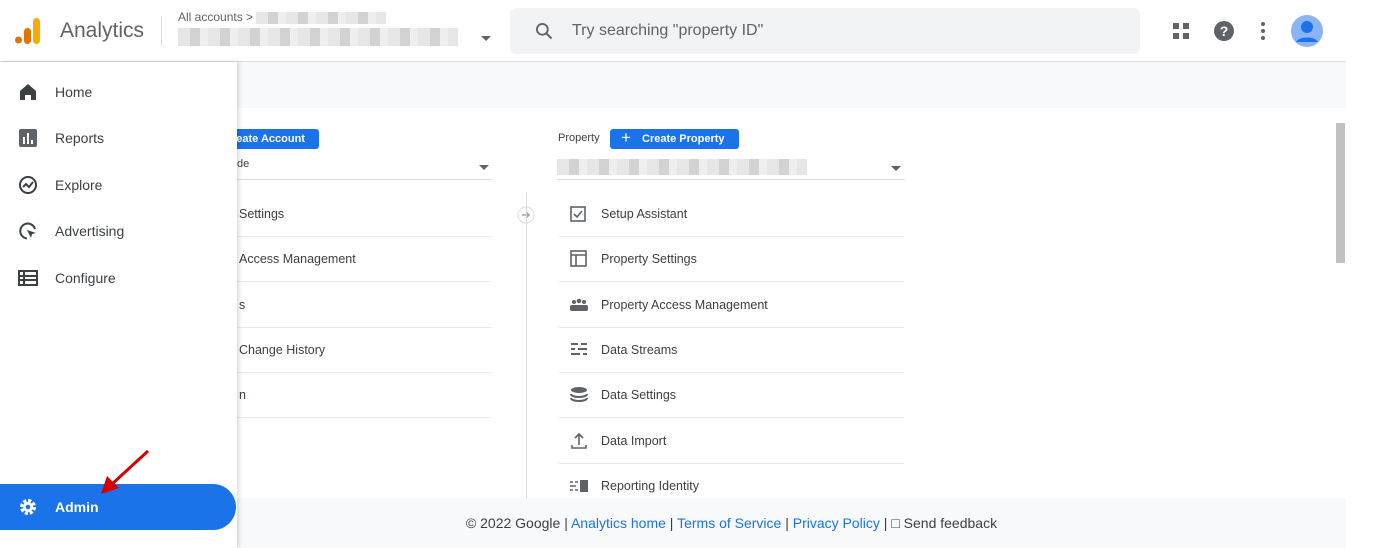  Describe the element at coordinates (77, 507) in the screenshot. I see `sidebar-item-label: Admin` at that location.